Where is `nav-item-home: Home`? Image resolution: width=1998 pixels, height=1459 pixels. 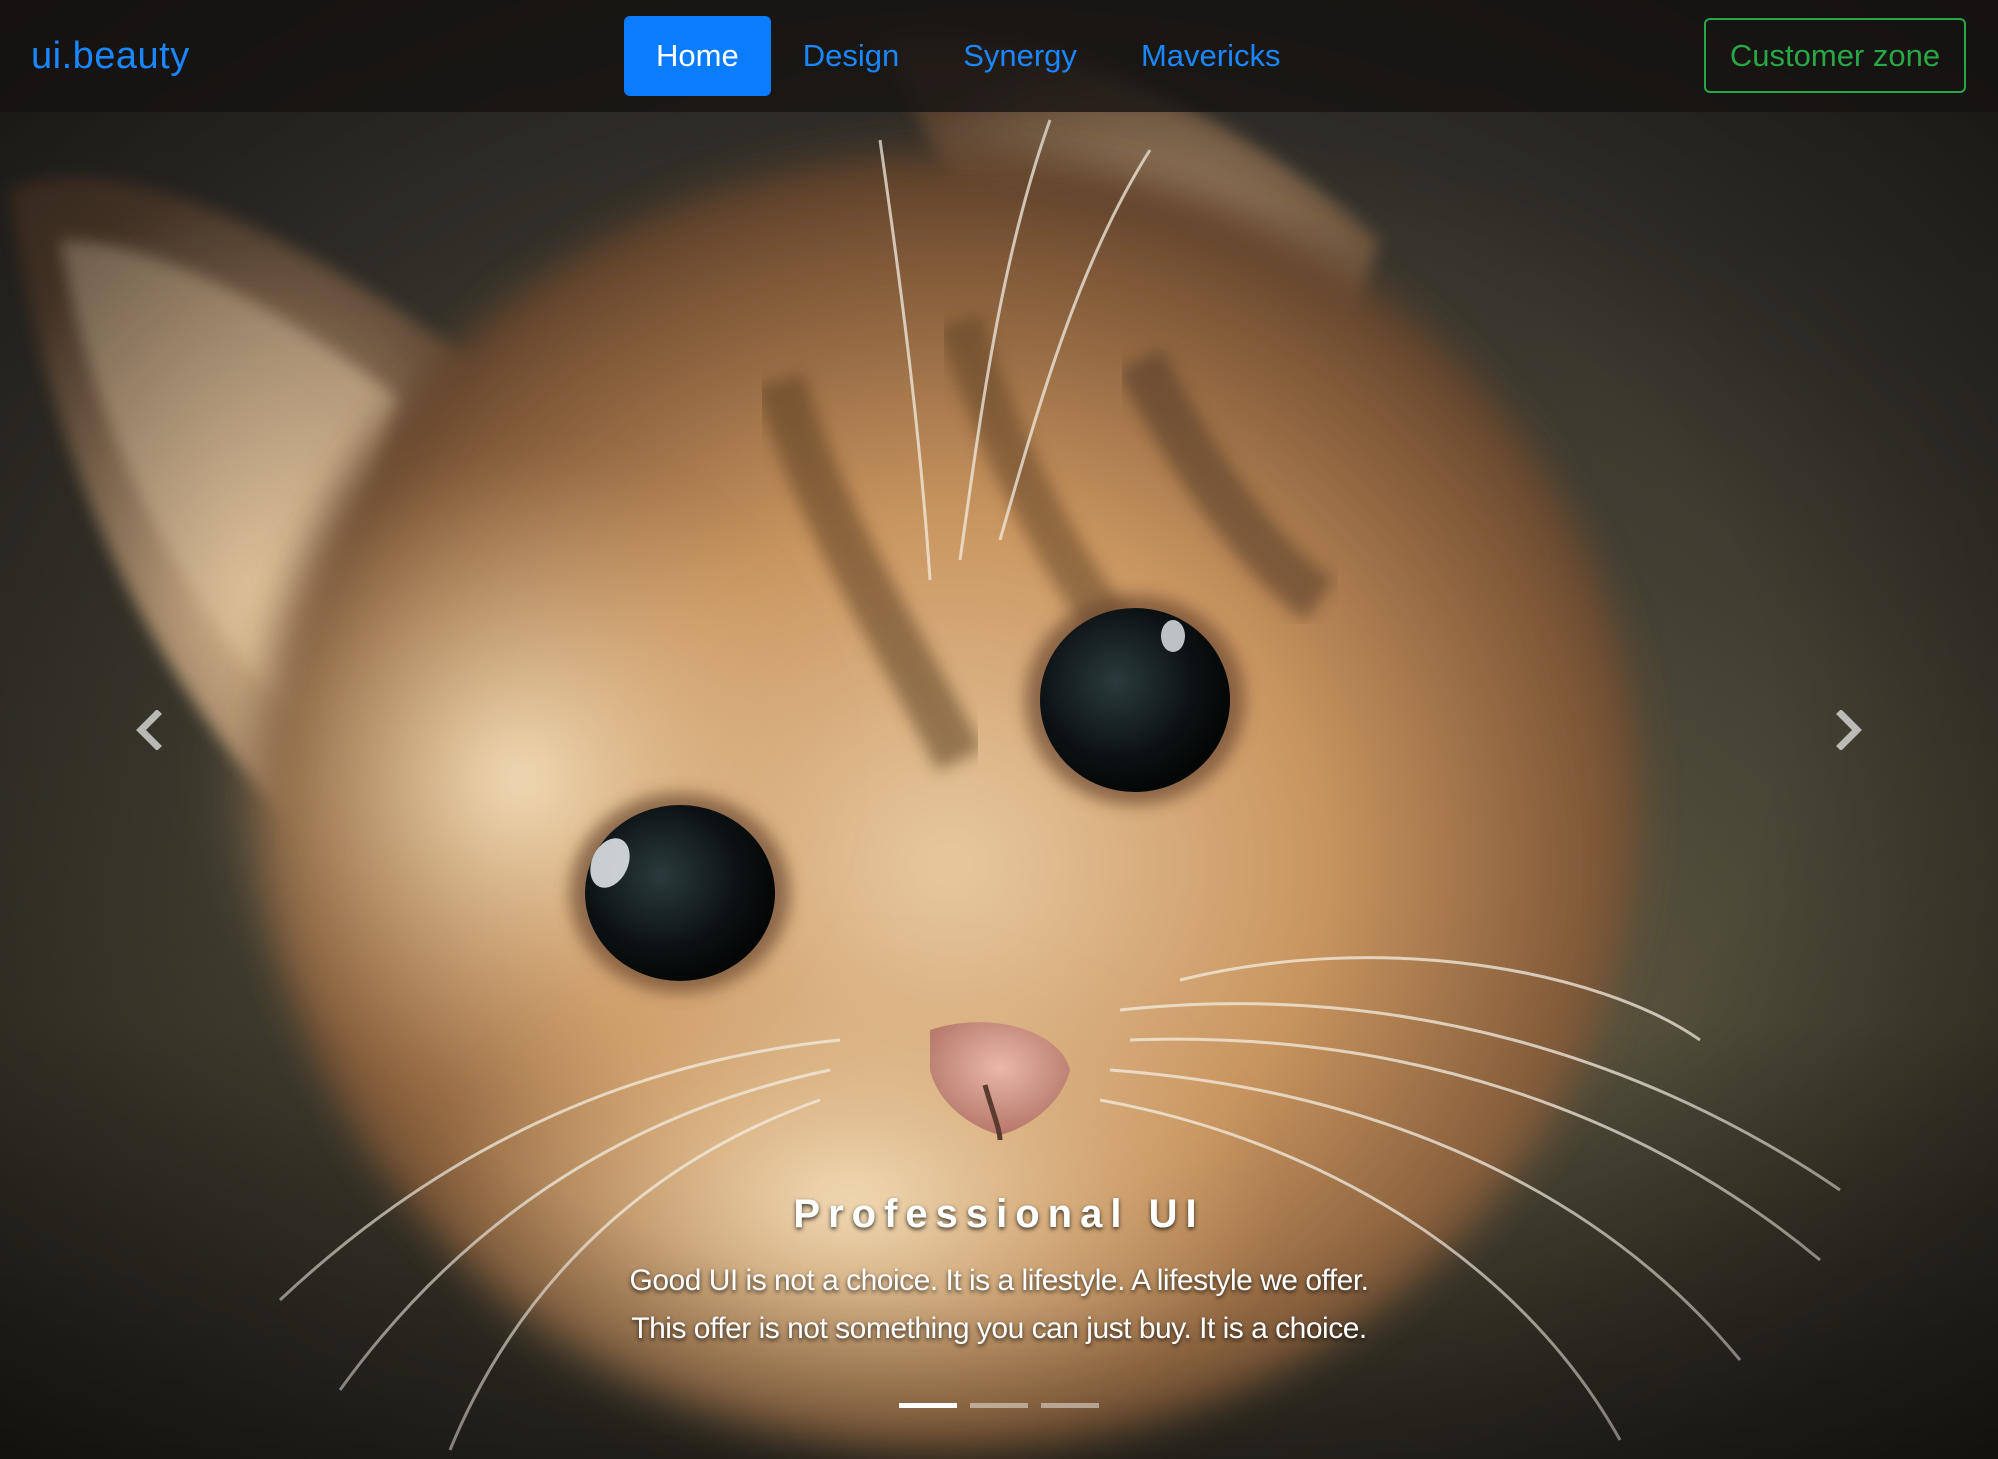 nav-item-home: Home is located at coordinates (697, 56).